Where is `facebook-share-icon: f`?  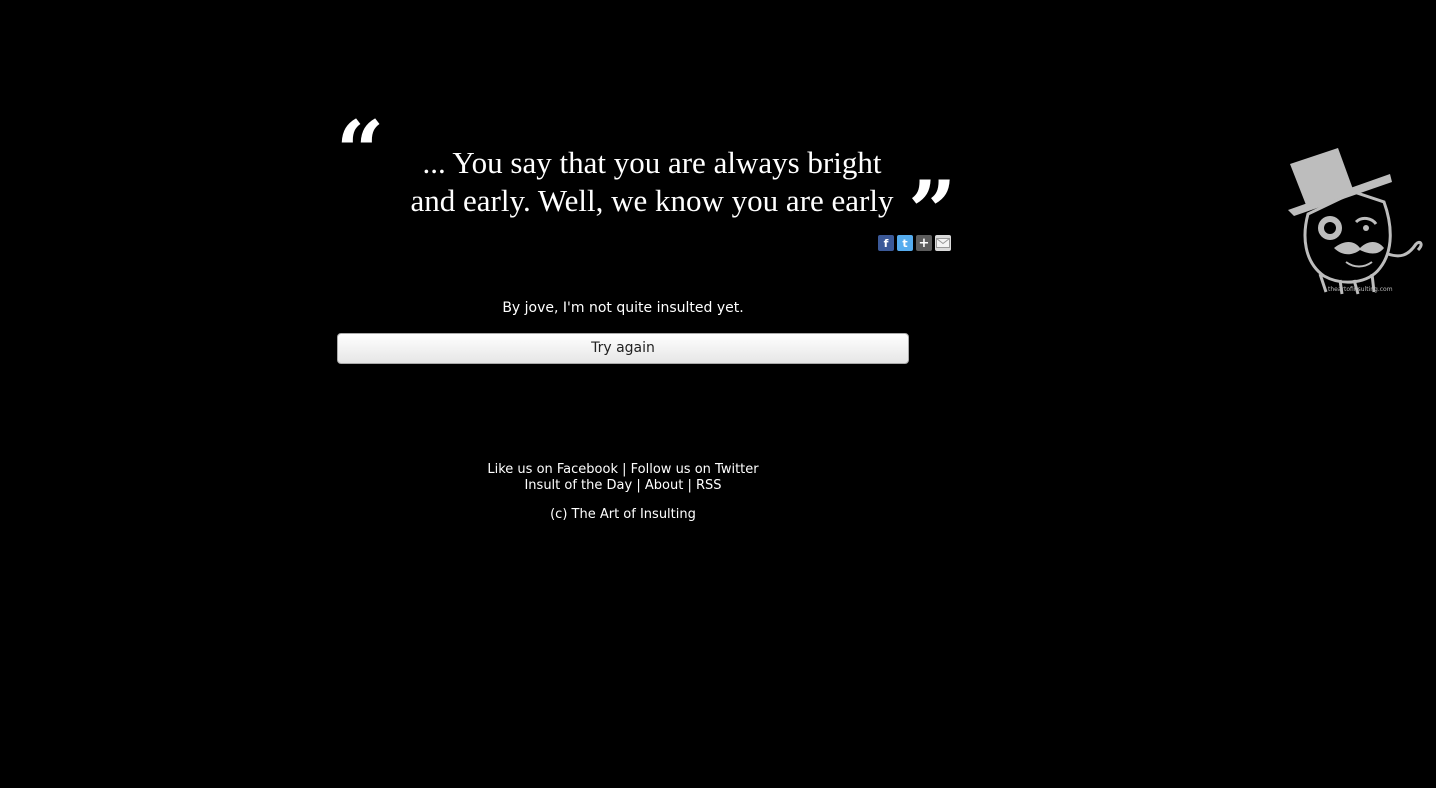
facebook-share-icon: f is located at coordinates (886, 243).